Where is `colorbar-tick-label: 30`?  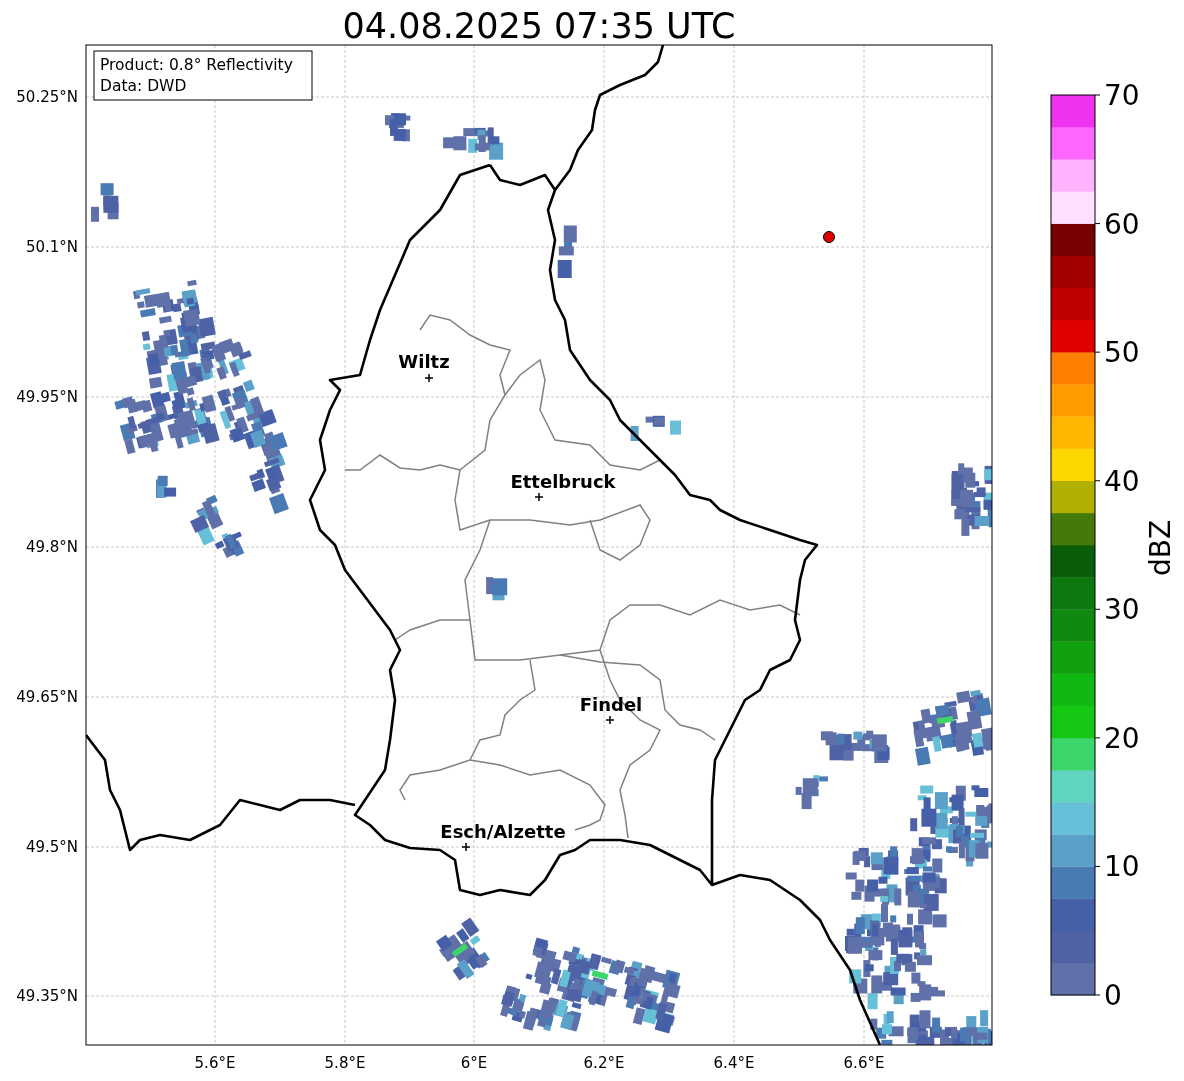 colorbar-tick-label: 30 is located at coordinates (1122, 610).